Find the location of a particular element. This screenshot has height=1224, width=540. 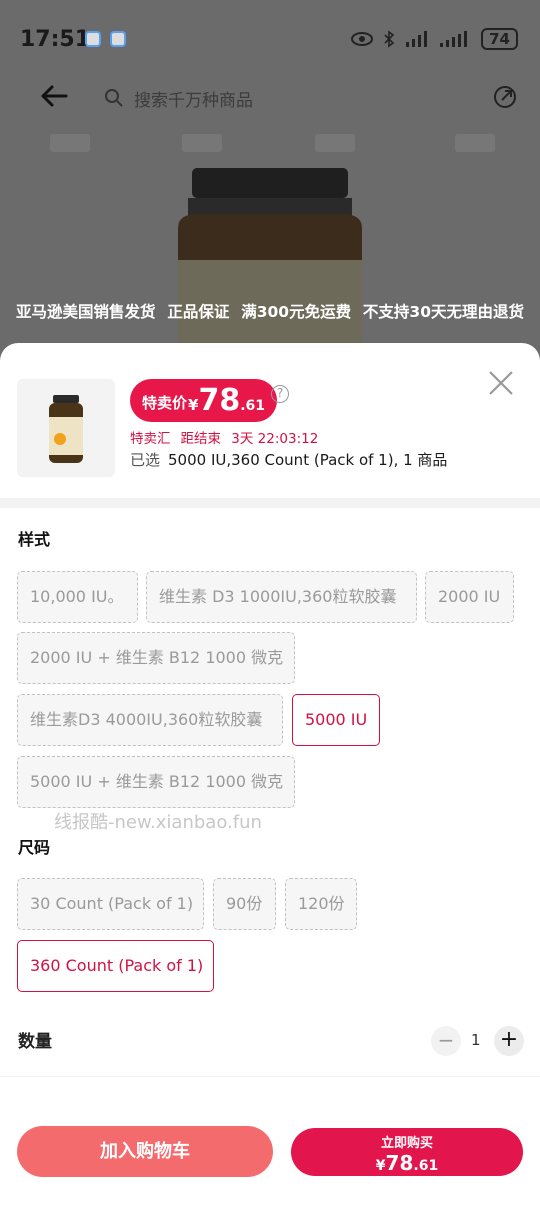

quantity-label: 数量 is located at coordinates (35, 1042).